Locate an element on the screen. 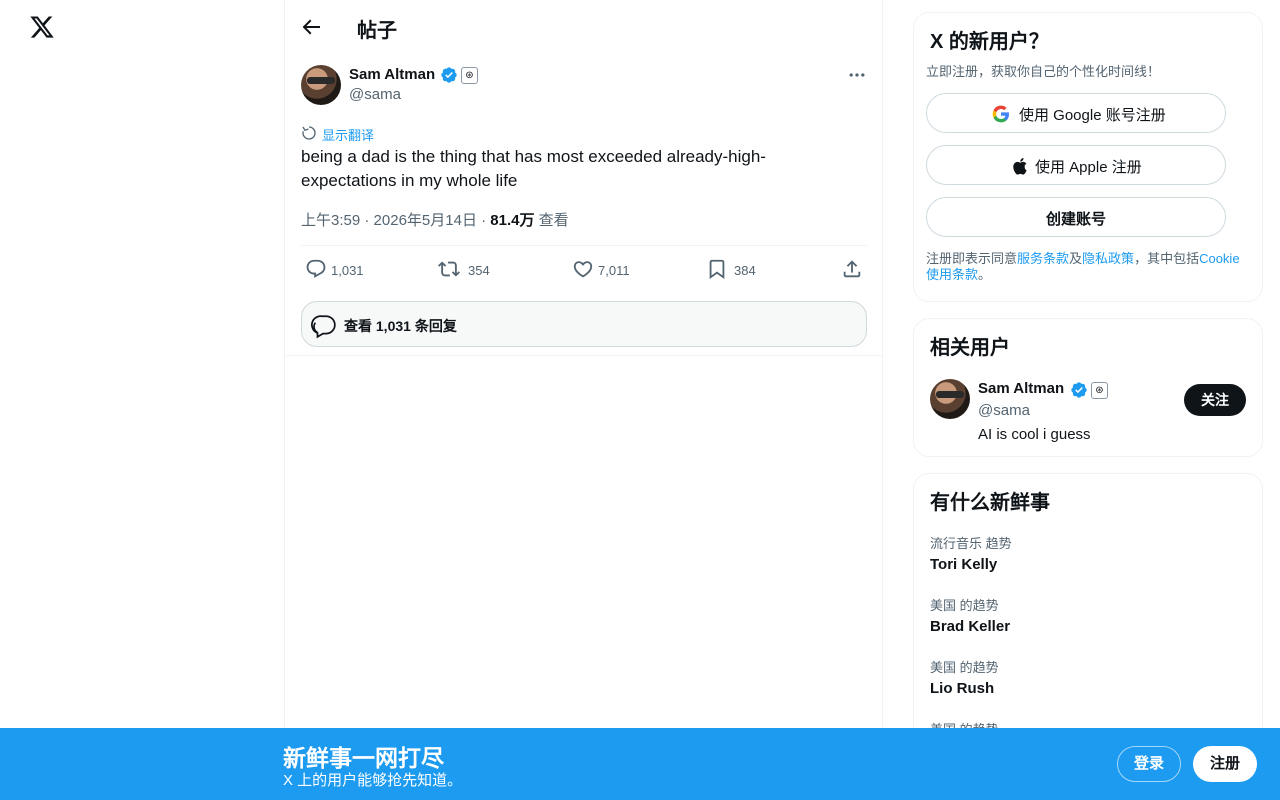 Image resolution: width=1280 pixels, height=800 pixels. view-count: 81.4万 is located at coordinates (512, 220).